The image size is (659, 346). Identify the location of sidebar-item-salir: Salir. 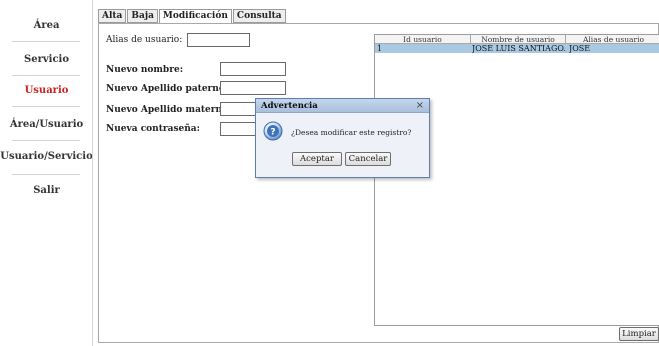
(46, 190).